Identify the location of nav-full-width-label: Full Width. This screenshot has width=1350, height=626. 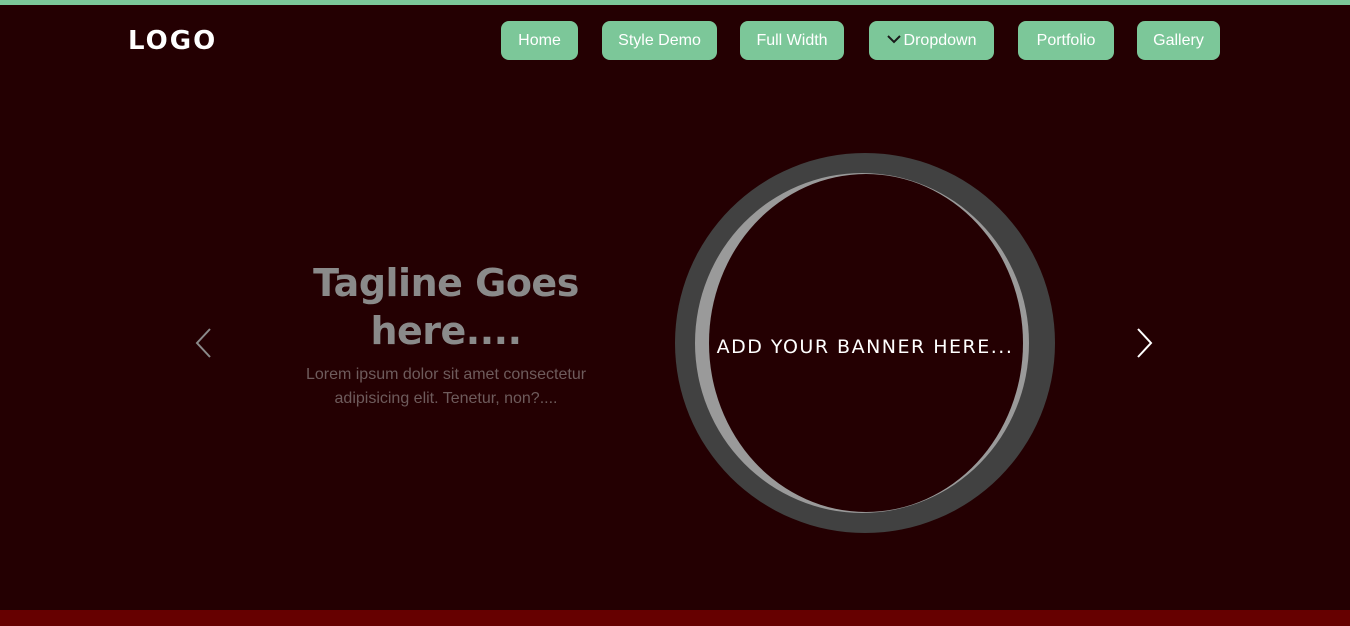
(792, 40).